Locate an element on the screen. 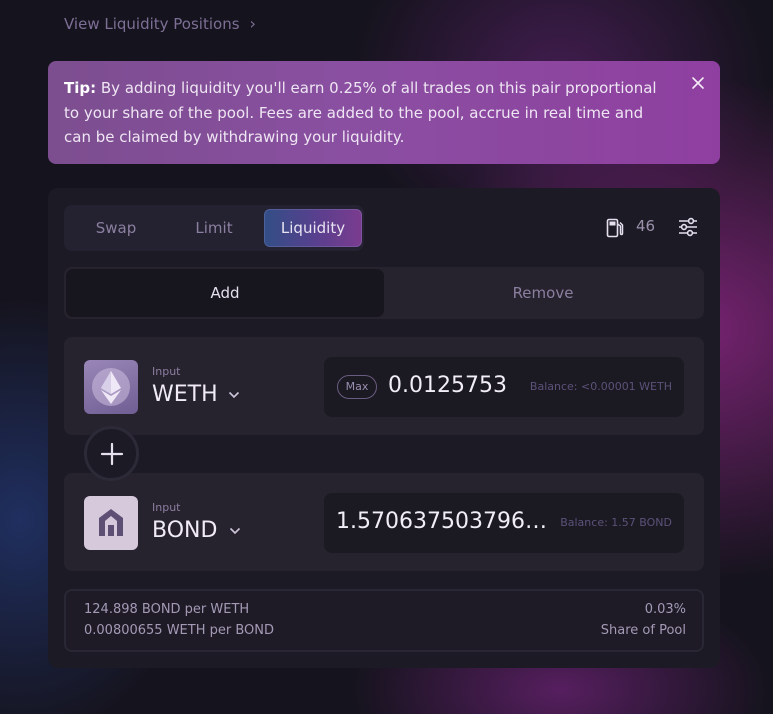  token-b-amount-box: 1.5706375037968... Balance: 1.57 BOND is located at coordinates (504, 523).